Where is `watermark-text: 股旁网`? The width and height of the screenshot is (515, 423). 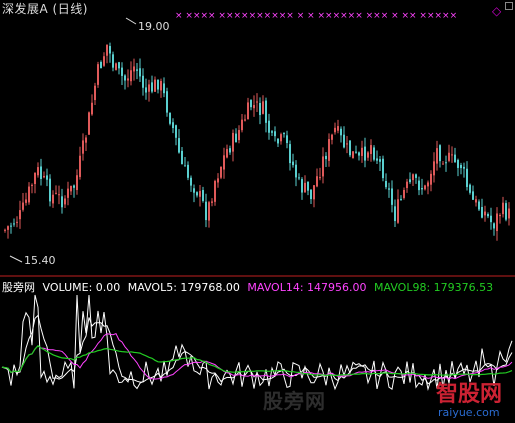 watermark-text: 股旁网 is located at coordinates (294, 401).